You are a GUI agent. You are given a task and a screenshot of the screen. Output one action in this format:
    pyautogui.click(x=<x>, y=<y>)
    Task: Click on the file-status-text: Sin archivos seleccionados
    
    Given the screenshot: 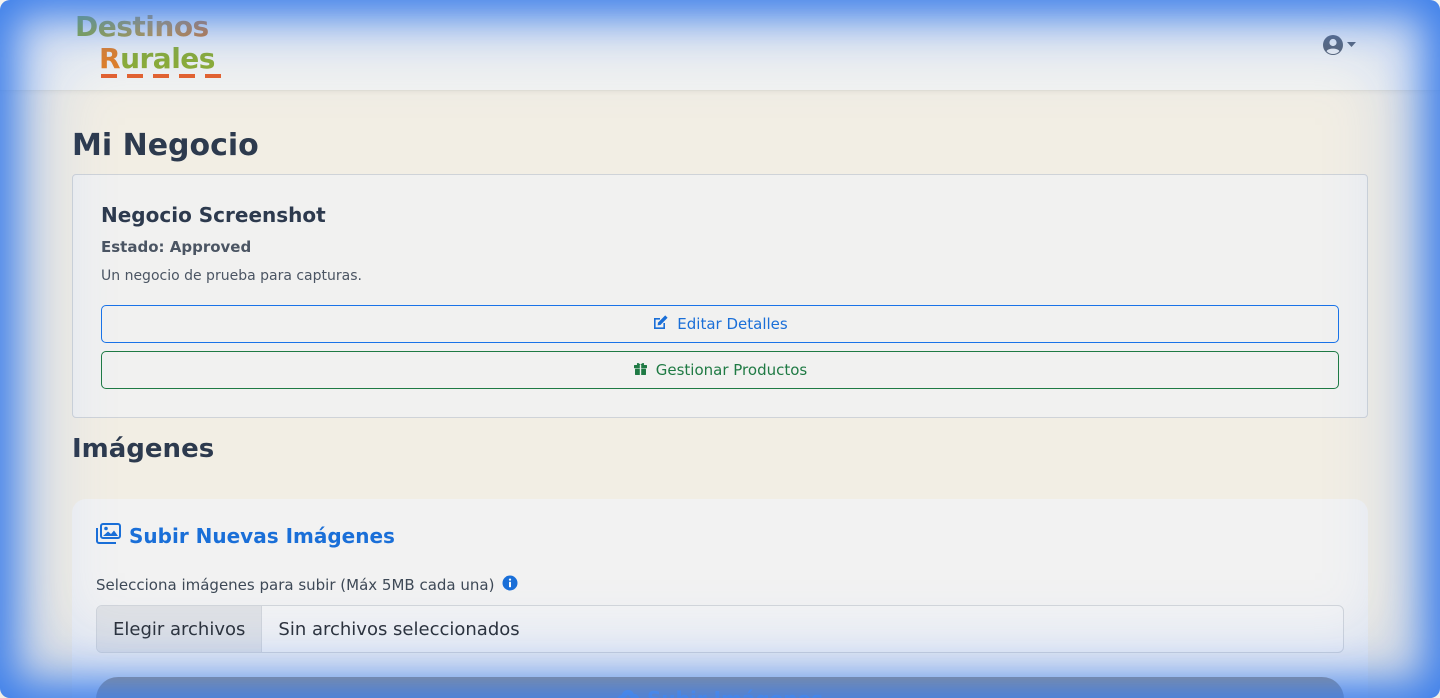 What is the action you would take?
    pyautogui.click(x=399, y=629)
    